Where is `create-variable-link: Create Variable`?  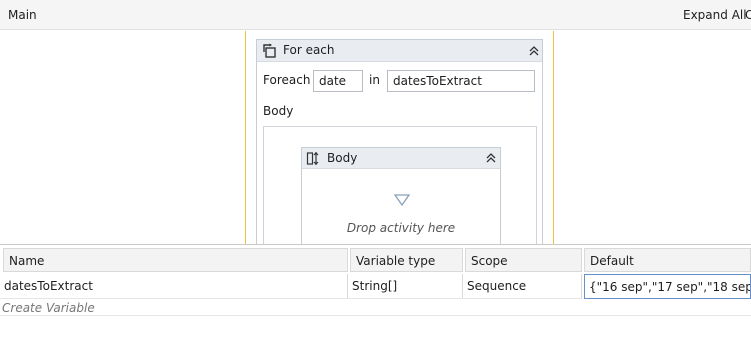
create-variable-link: Create Variable is located at coordinates (48, 308).